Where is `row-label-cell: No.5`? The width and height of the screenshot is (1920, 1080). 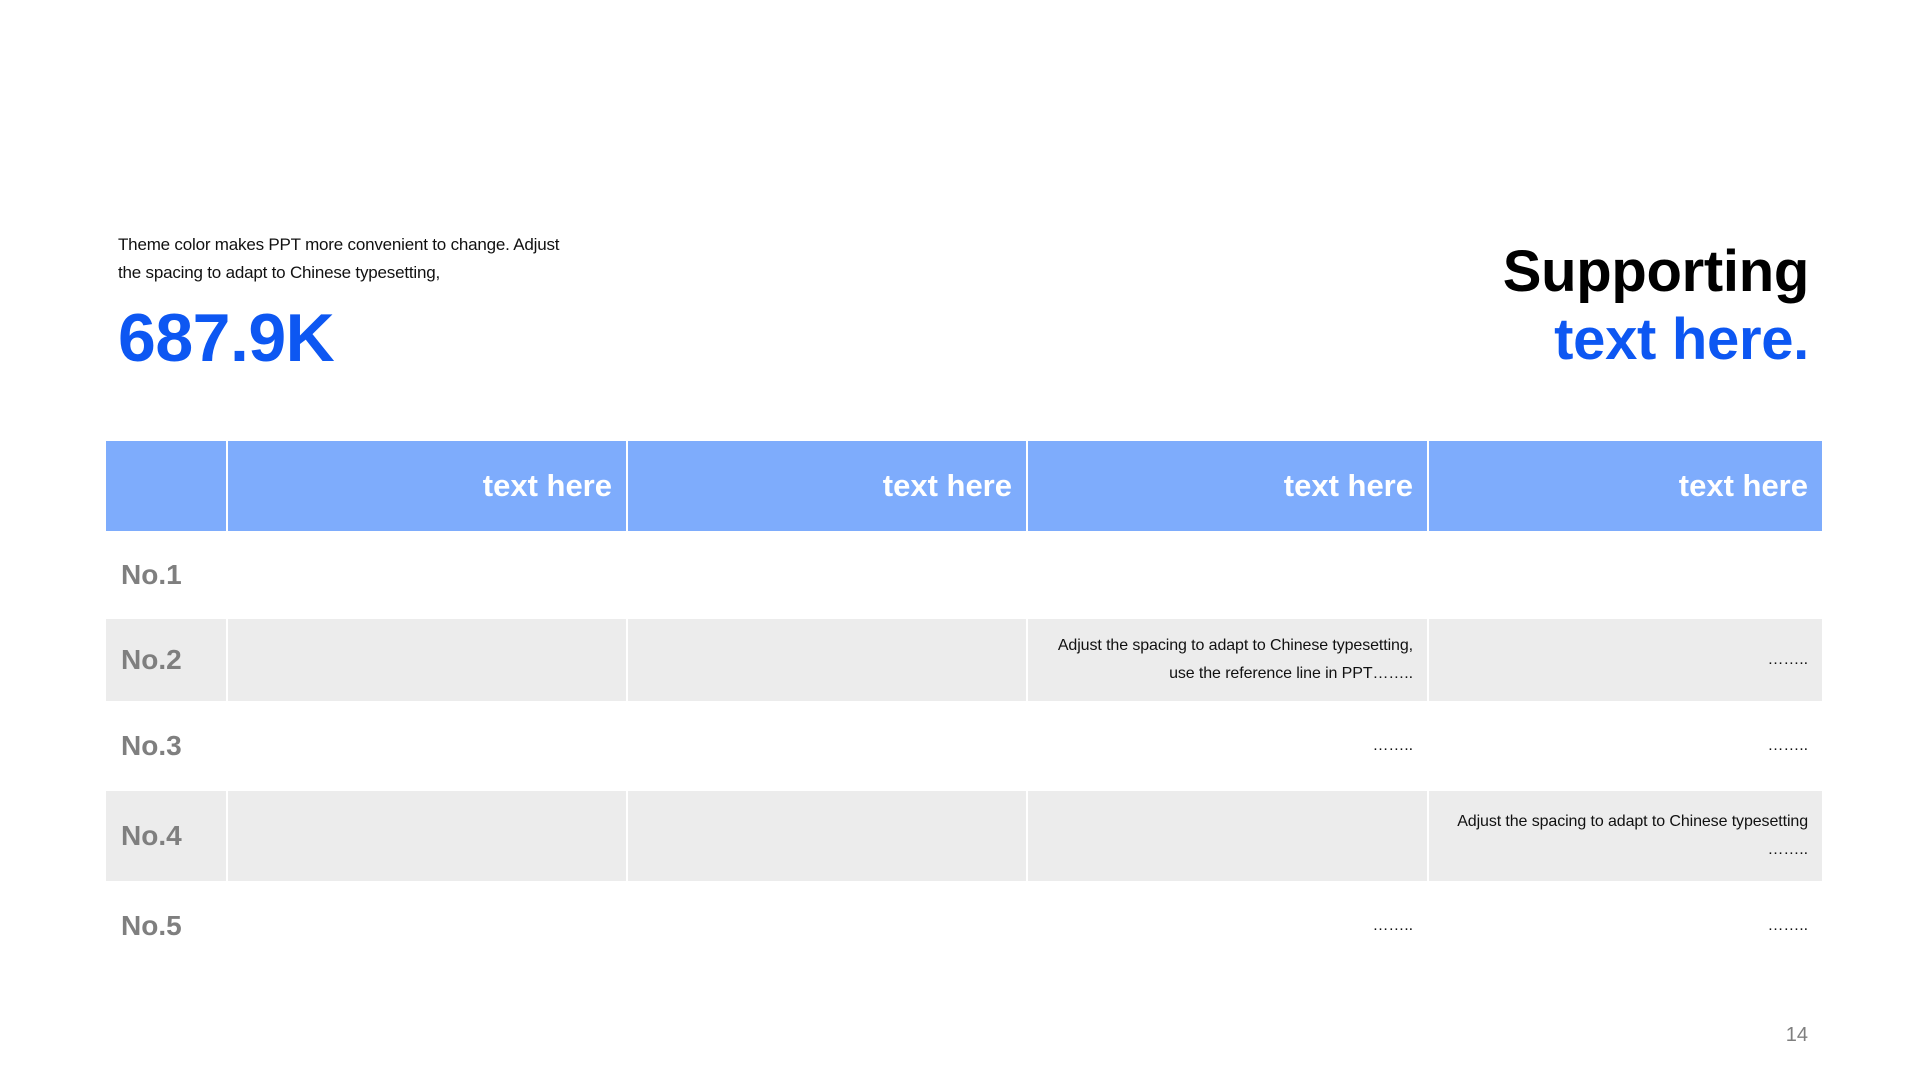 row-label-cell: No.5 is located at coordinates (167, 926).